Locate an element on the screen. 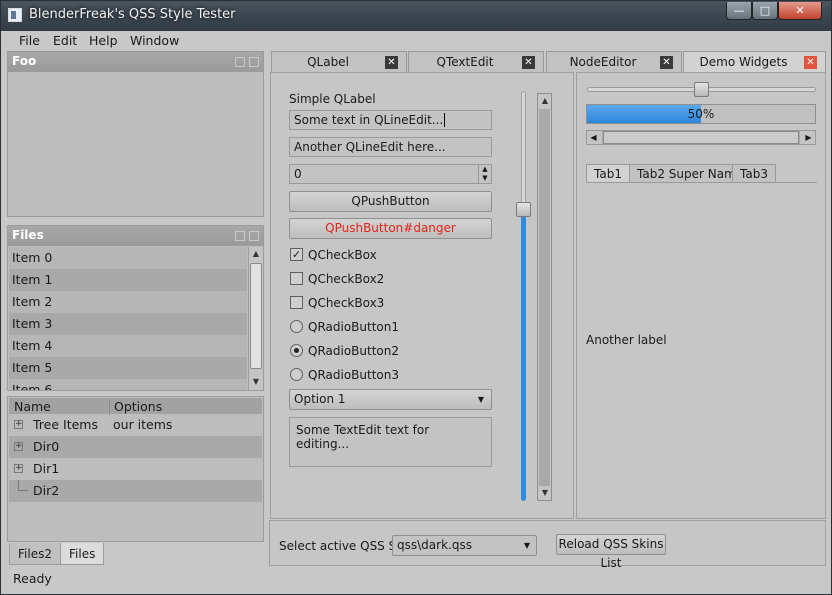 The image size is (832, 595). horizontal-scrollbar: ◀ ▶ is located at coordinates (701, 137).